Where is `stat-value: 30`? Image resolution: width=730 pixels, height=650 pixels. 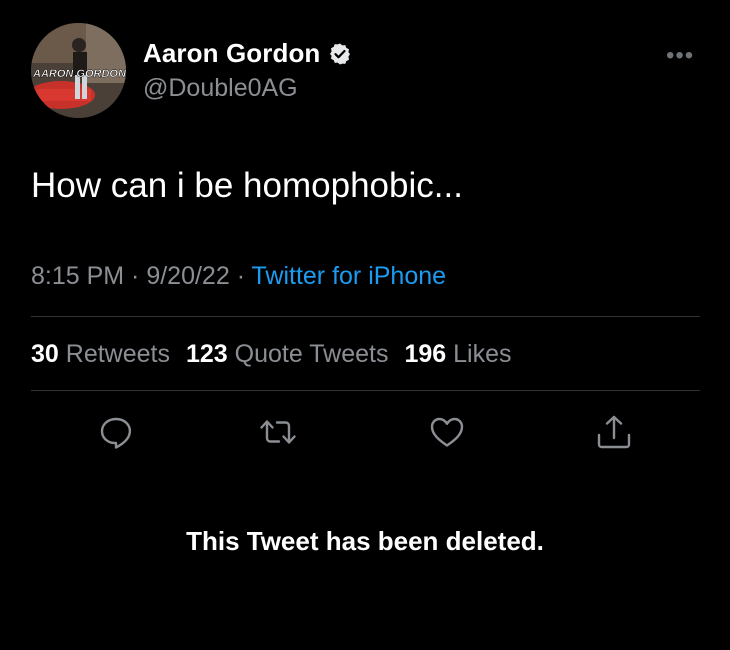 stat-value: 30 is located at coordinates (45, 354).